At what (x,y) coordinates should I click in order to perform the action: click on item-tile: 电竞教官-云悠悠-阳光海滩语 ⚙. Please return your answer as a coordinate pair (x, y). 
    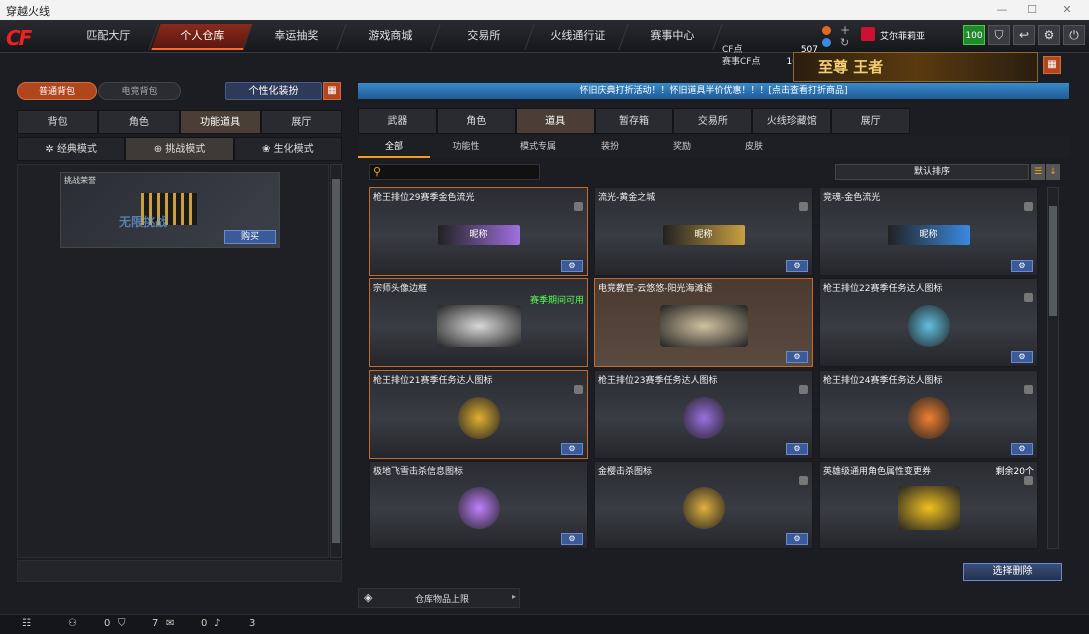
    Looking at the image, I should click on (703, 322).